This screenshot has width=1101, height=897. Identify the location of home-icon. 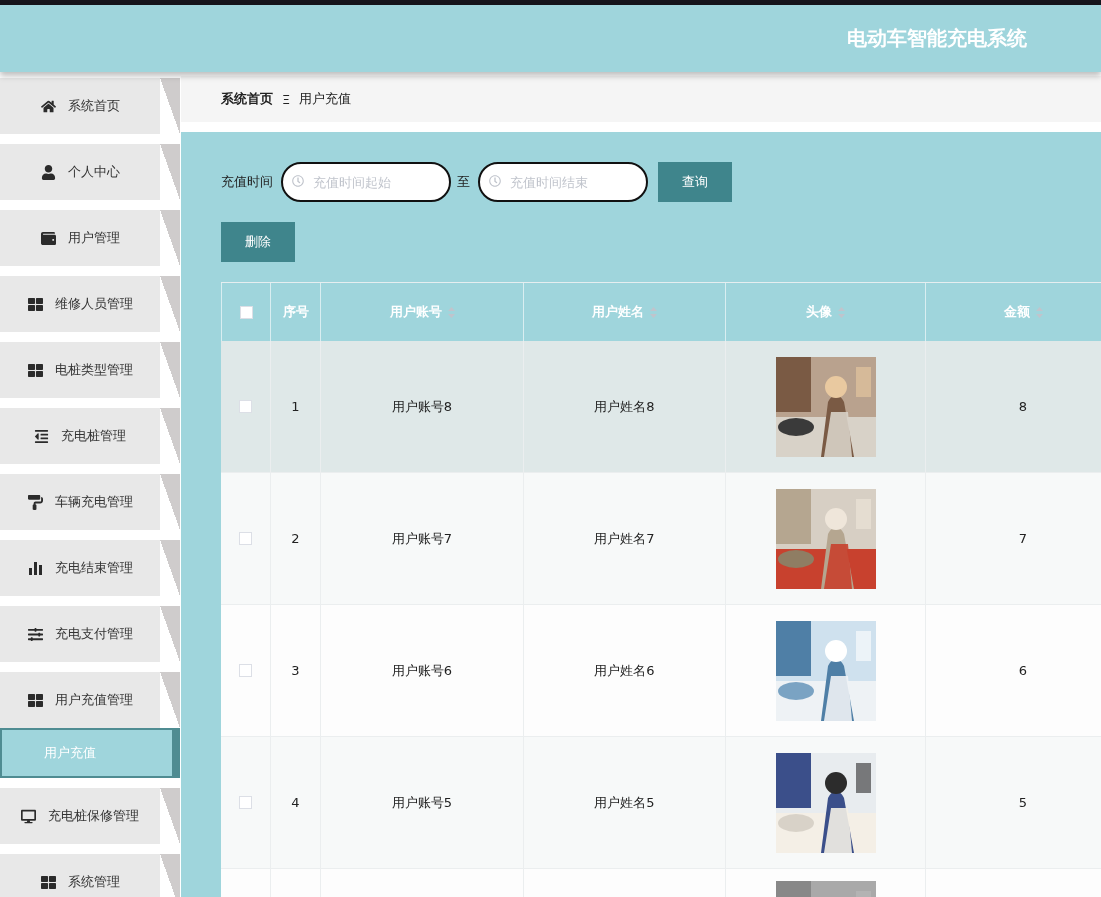
(48, 106).